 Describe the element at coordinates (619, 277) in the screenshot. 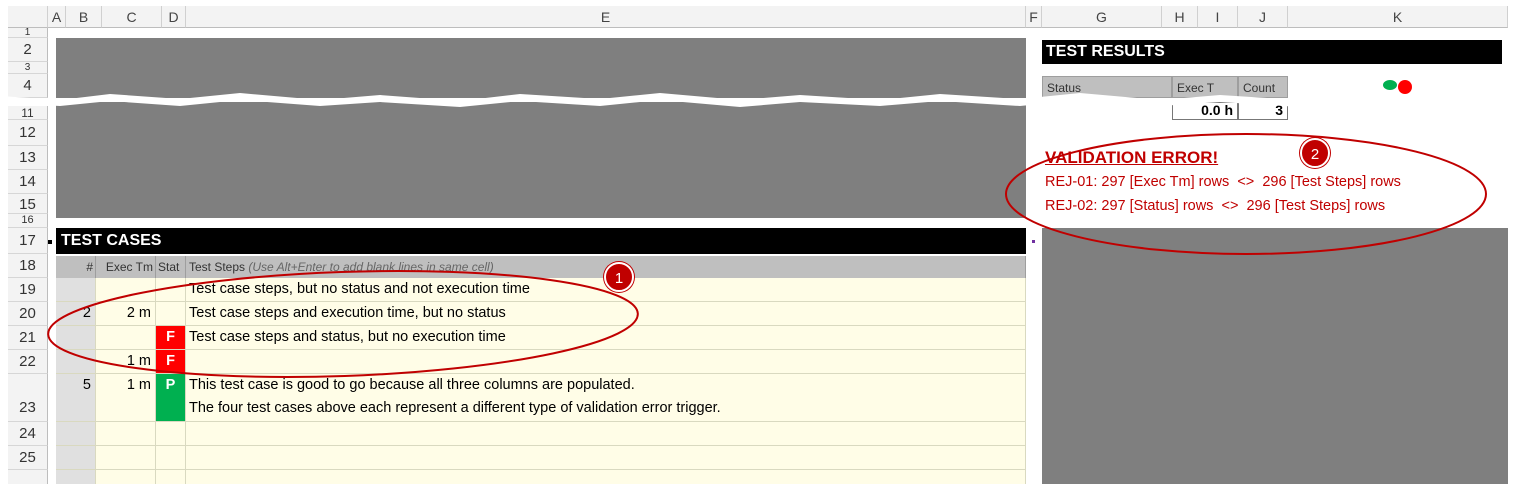

I see `callout-marker-1: 1` at that location.